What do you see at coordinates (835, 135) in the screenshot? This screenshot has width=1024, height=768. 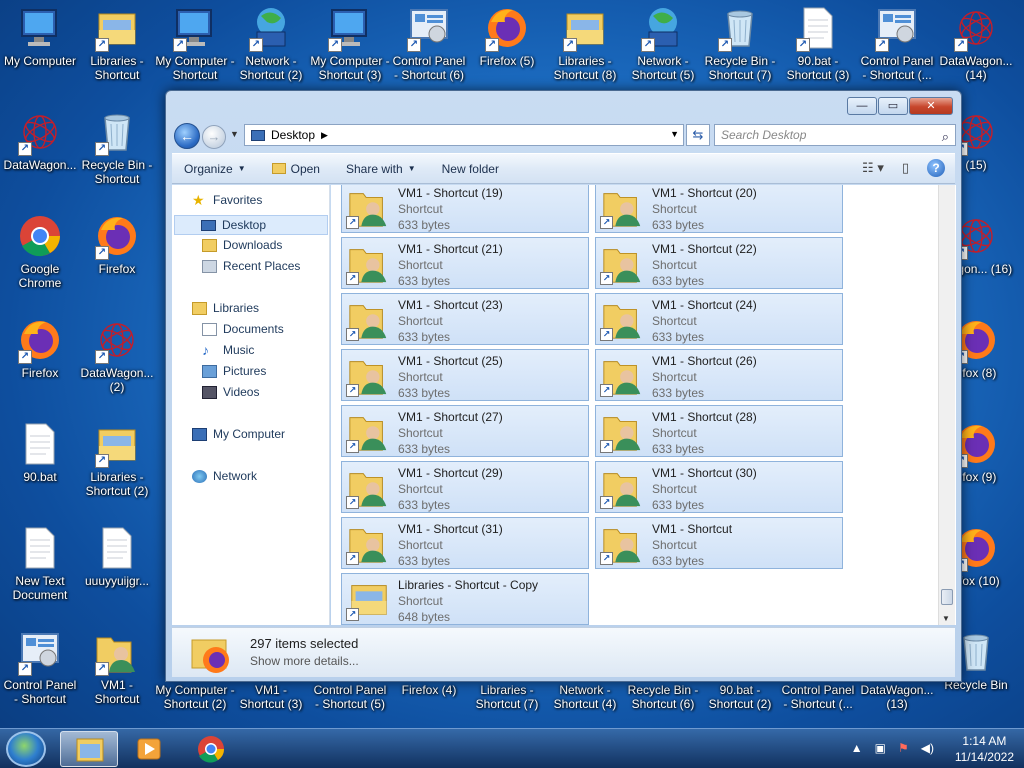 I see `search-input: Search Desktop ⌕` at bounding box center [835, 135].